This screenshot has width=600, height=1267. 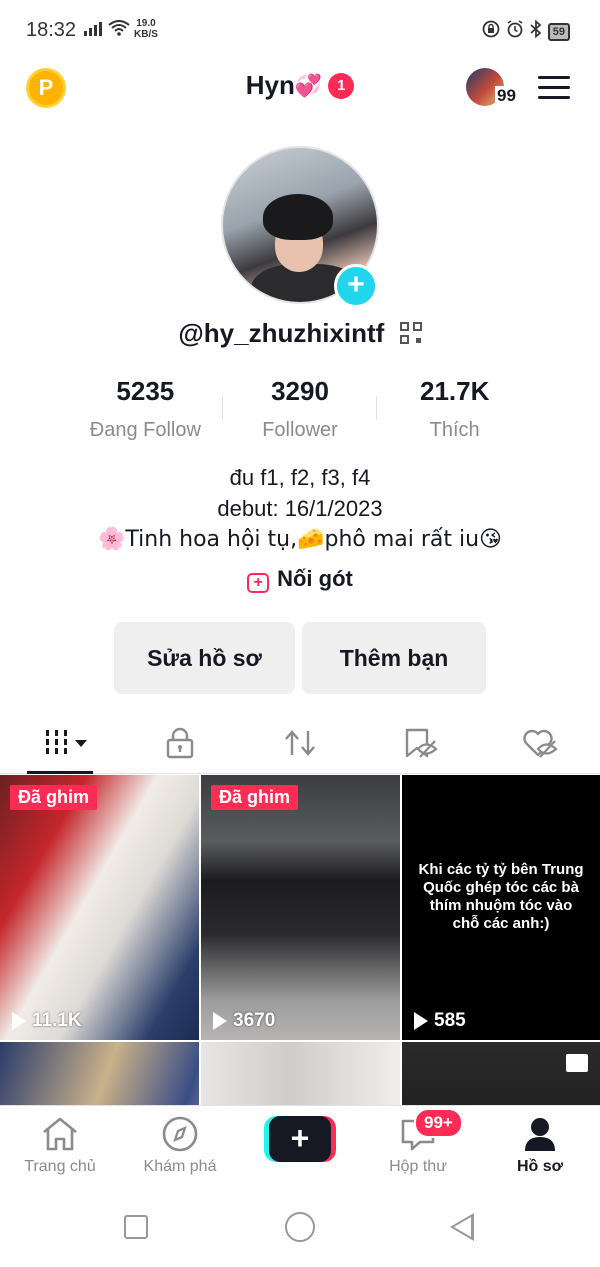 I want to click on network-speed-unit: KB/S, so click(x=146, y=34).